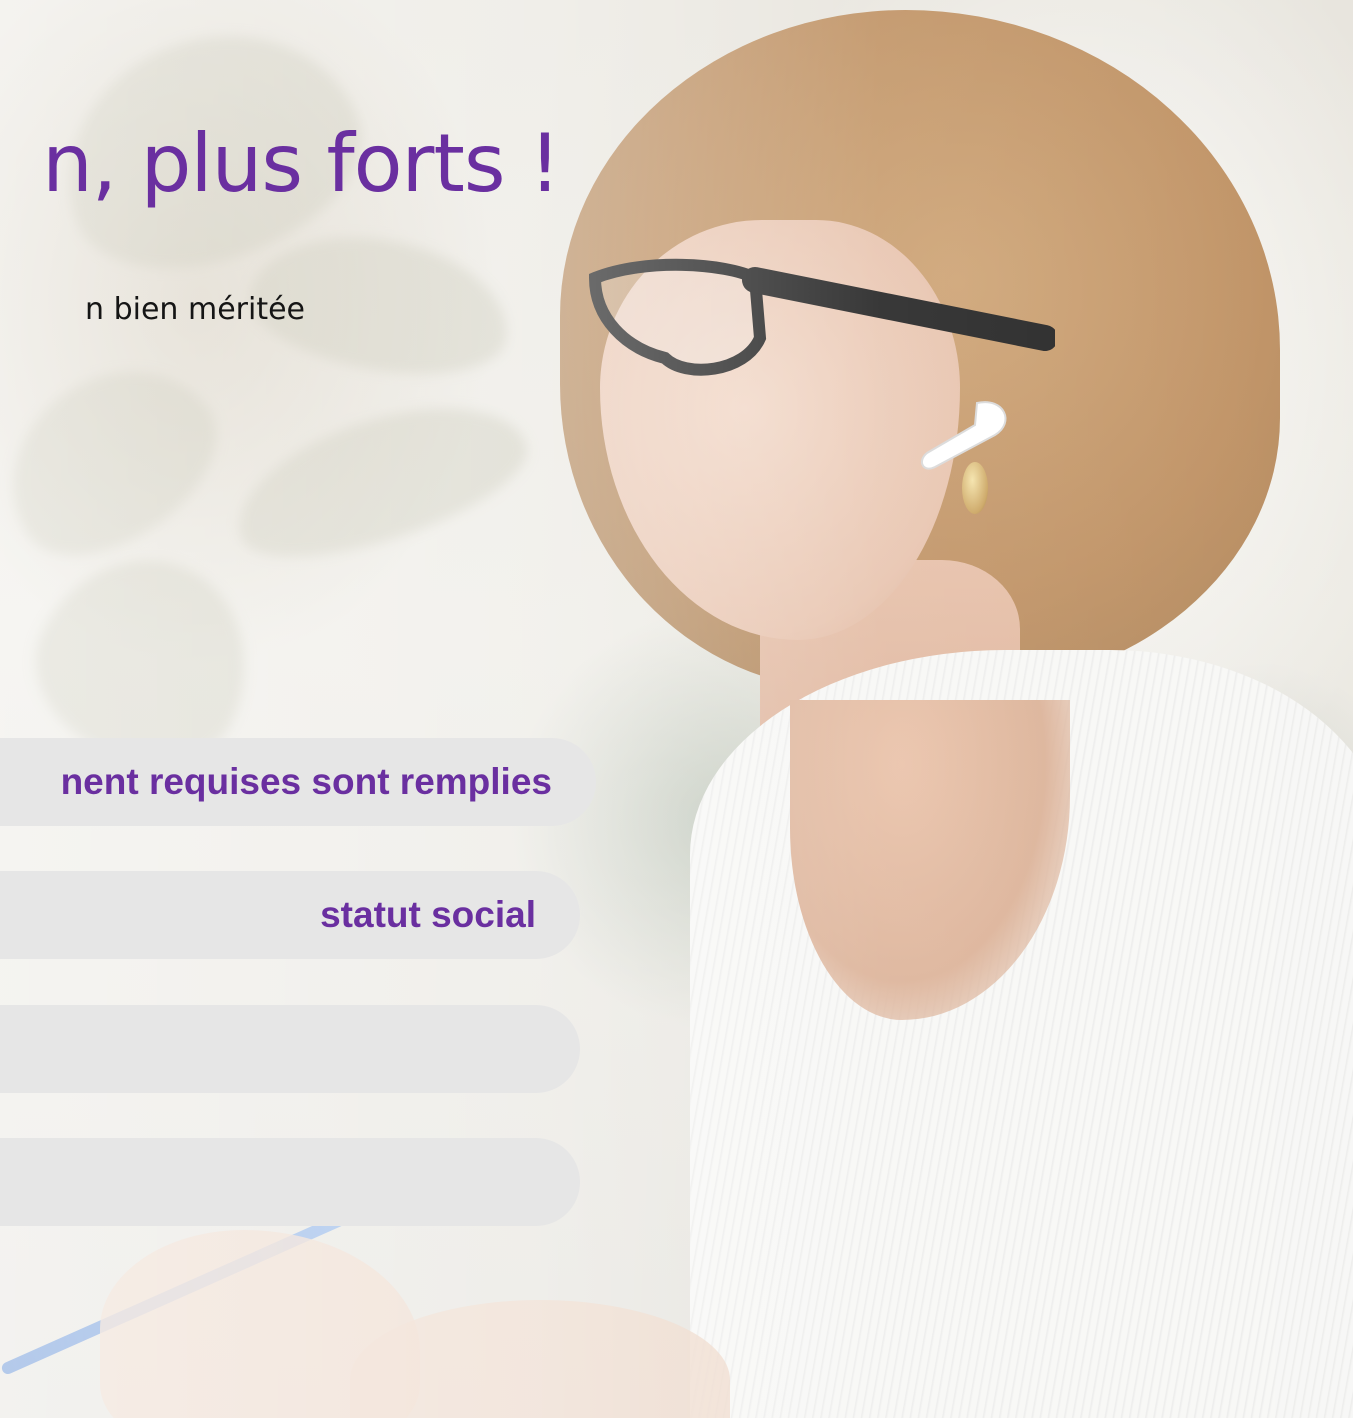 The width and height of the screenshot is (1353, 1418). I want to click on condition-item-label: statut social, so click(428, 914).